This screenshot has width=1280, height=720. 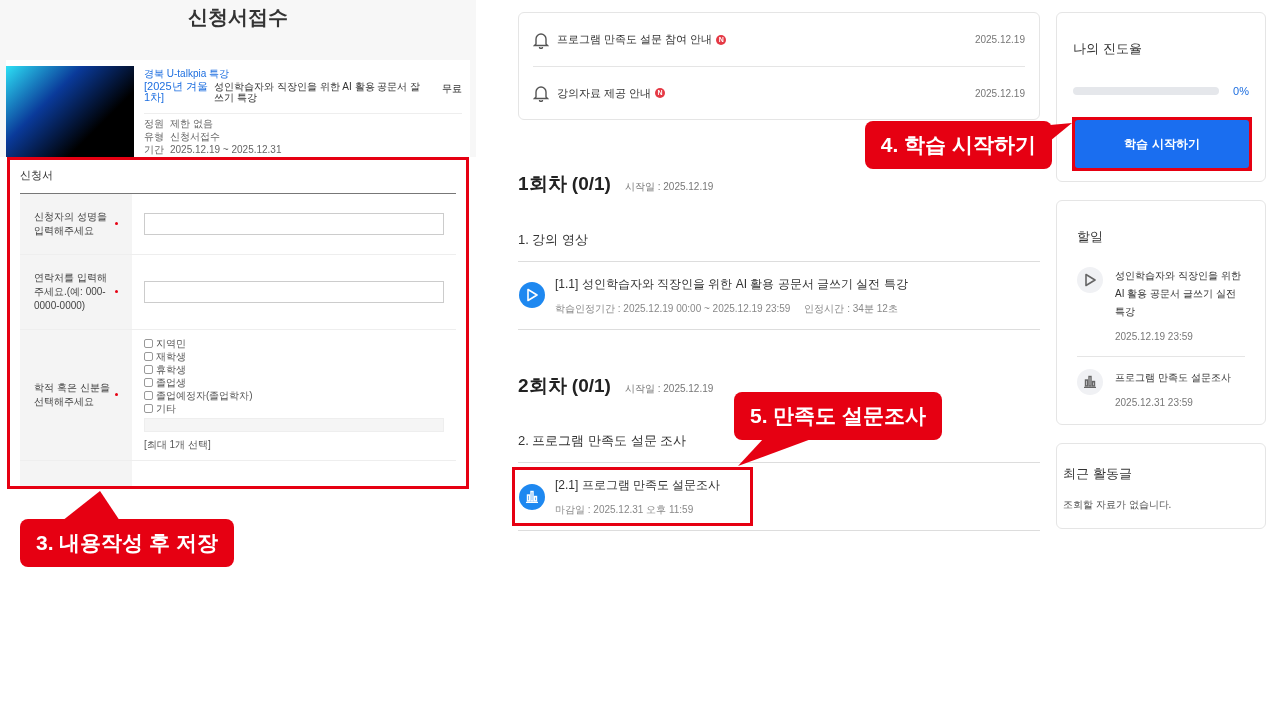 What do you see at coordinates (171, 369) in the screenshot?
I see `checkbox-label: 휴학생` at bounding box center [171, 369].